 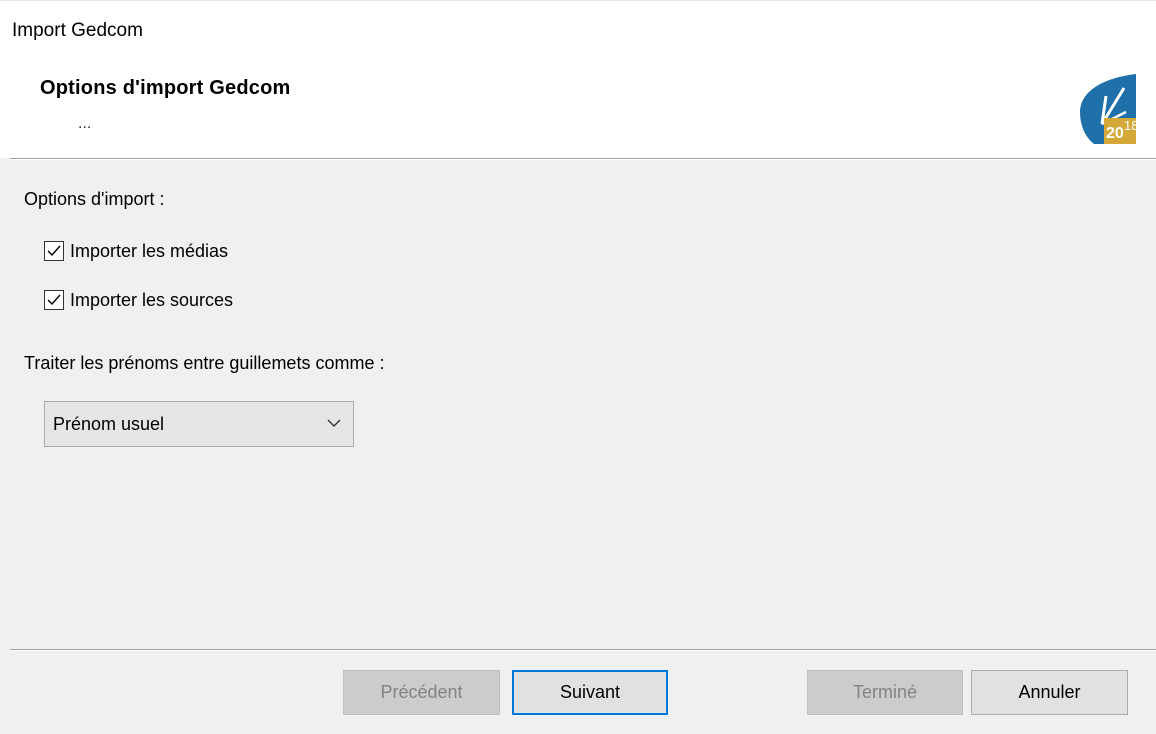 I want to click on import-sources-checkbox, so click(x=54, y=300).